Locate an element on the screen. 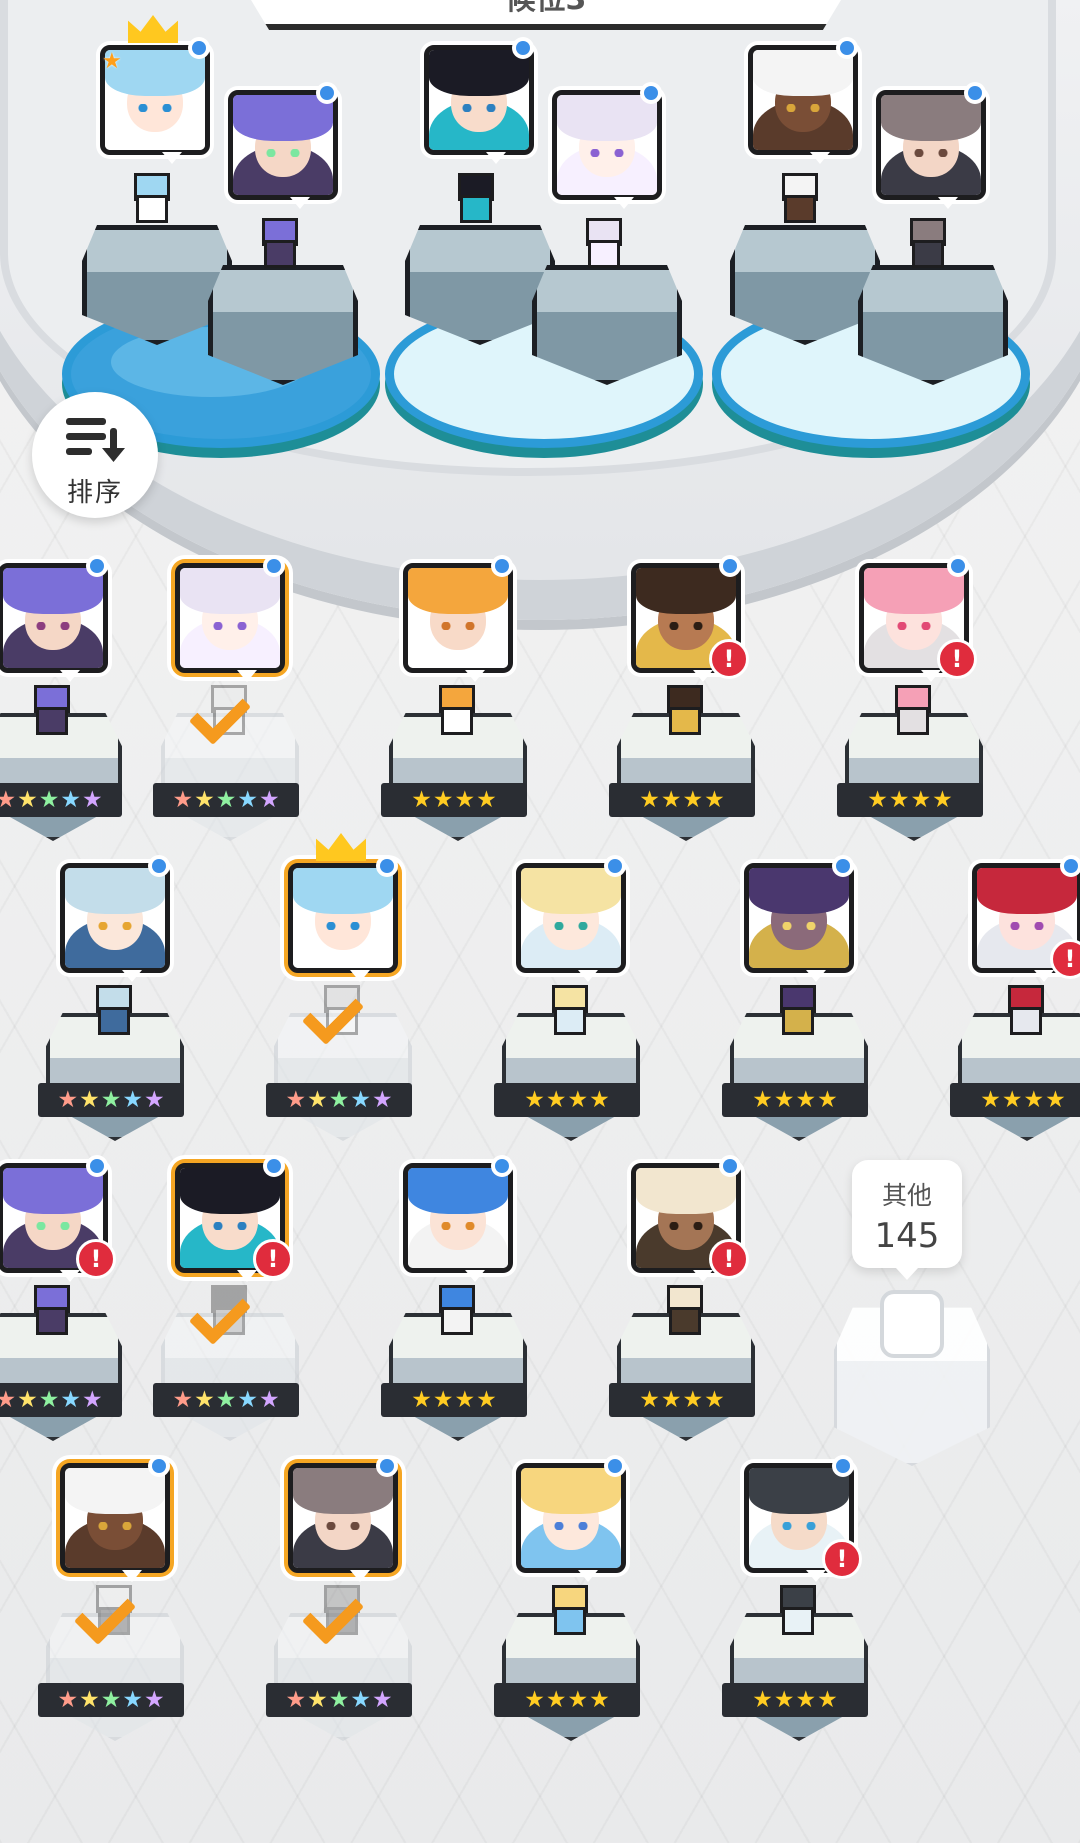  formation-hero-emilia is located at coordinates (622, 186).